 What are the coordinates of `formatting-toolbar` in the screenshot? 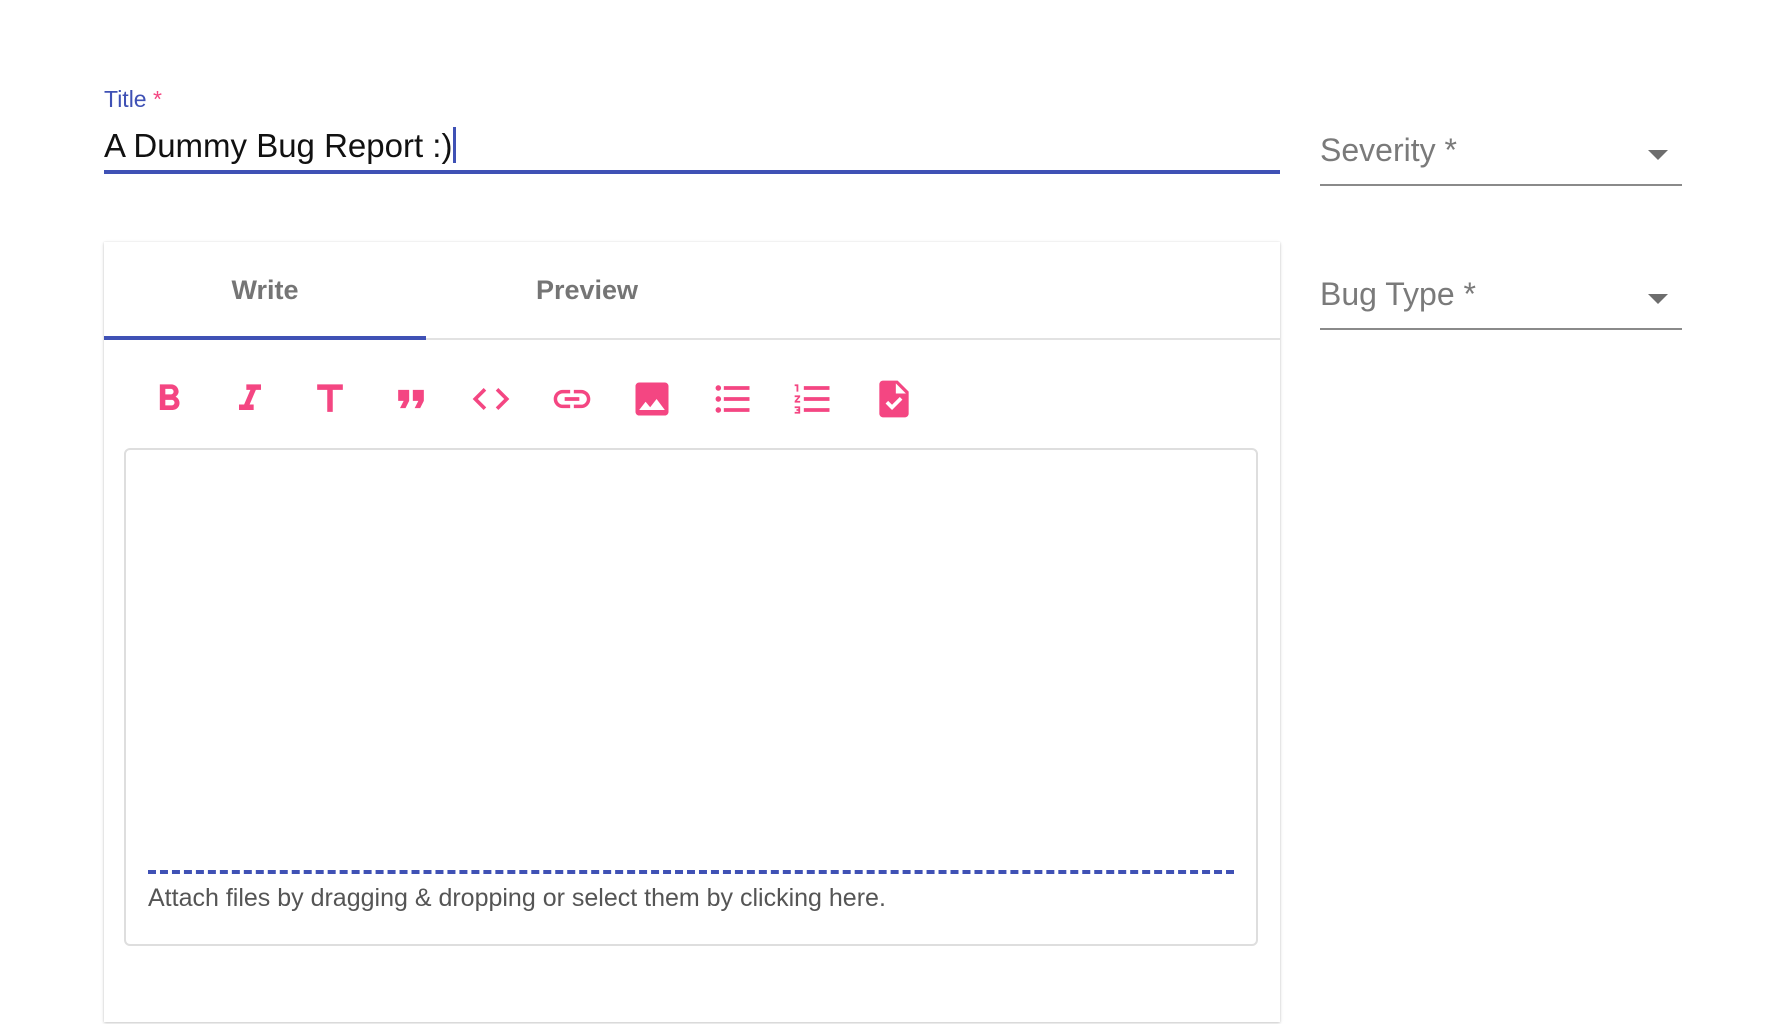 It's located at (546, 399).